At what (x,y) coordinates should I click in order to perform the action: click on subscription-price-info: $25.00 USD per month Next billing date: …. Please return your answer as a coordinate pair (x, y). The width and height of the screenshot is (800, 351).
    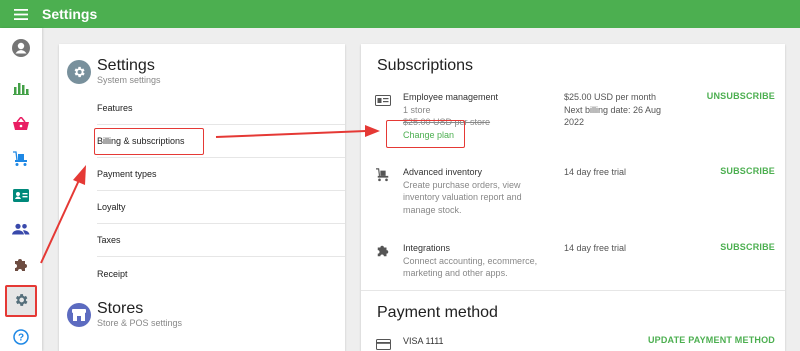
    Looking at the image, I should click on (619, 110).